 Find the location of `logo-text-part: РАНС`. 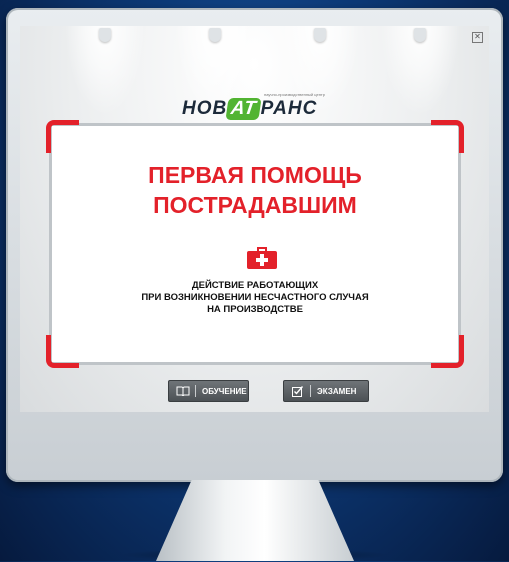

logo-text-part: РАНС is located at coordinates (289, 108).